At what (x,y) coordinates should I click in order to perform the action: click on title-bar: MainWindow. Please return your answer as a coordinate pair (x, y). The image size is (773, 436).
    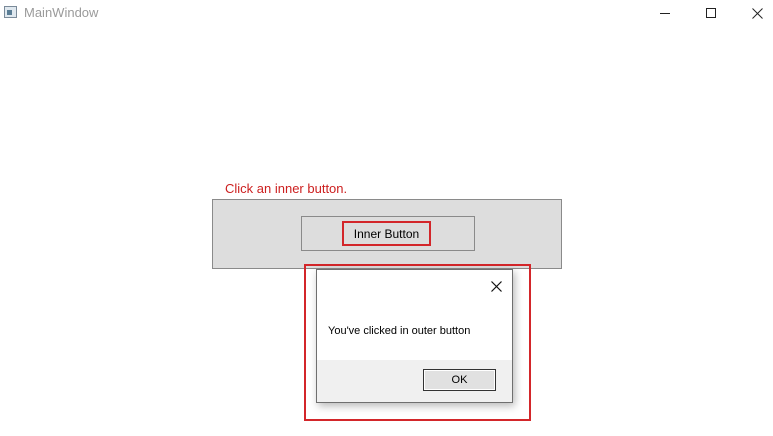
    Looking at the image, I should click on (386, 13).